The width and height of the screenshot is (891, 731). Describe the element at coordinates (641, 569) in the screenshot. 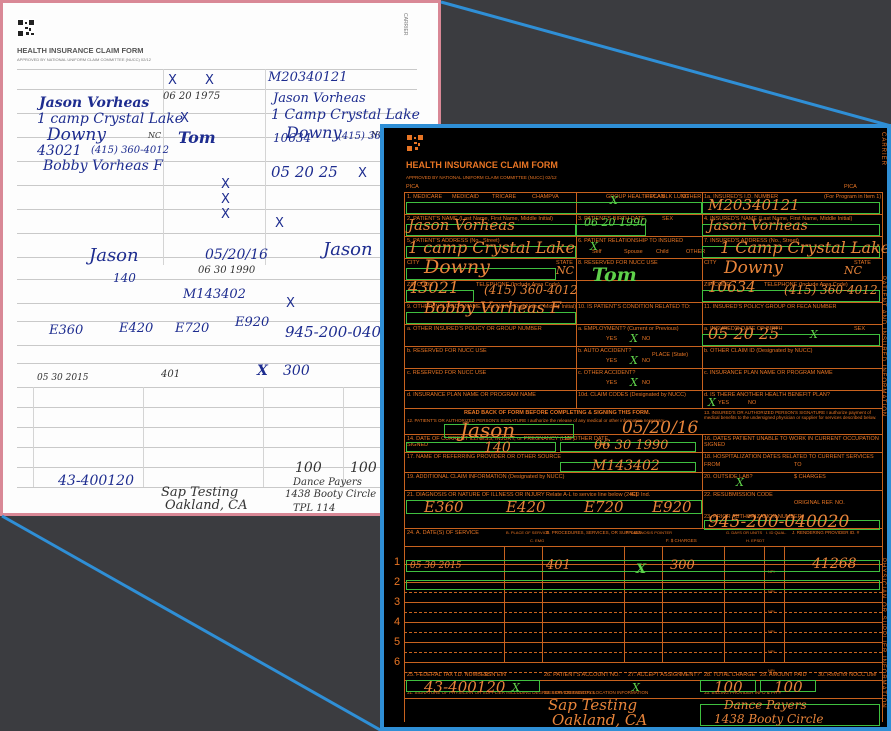

I see `line1-check-value: X` at that location.